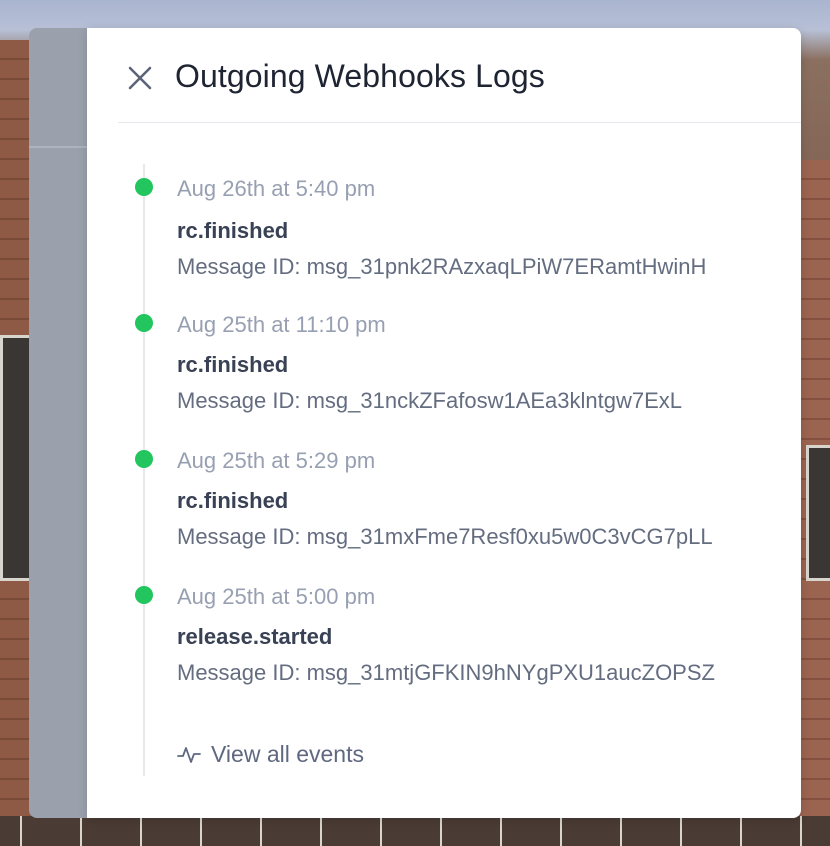 Image resolution: width=830 pixels, height=846 pixels. I want to click on event-time: Aug 25th at 5:29 pm, so click(276, 460).